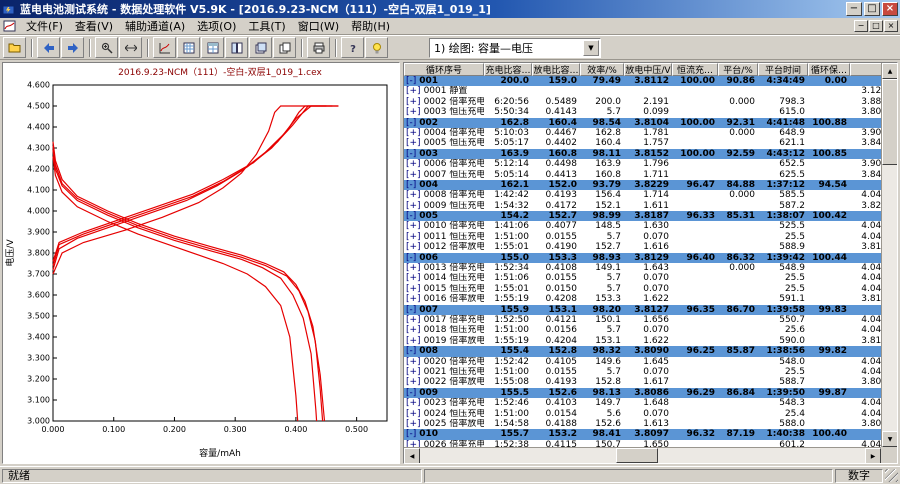  I want to click on curve-chart-button, so click(164, 47).